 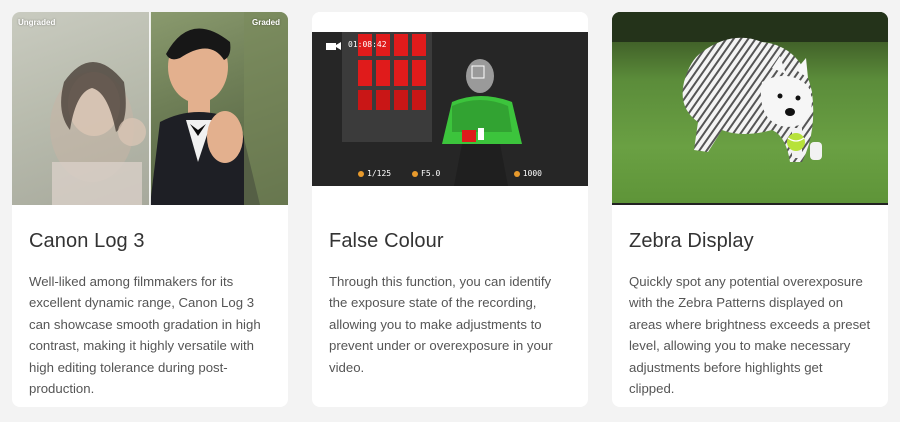 What do you see at coordinates (81, 108) in the screenshot?
I see `ungraded-half` at bounding box center [81, 108].